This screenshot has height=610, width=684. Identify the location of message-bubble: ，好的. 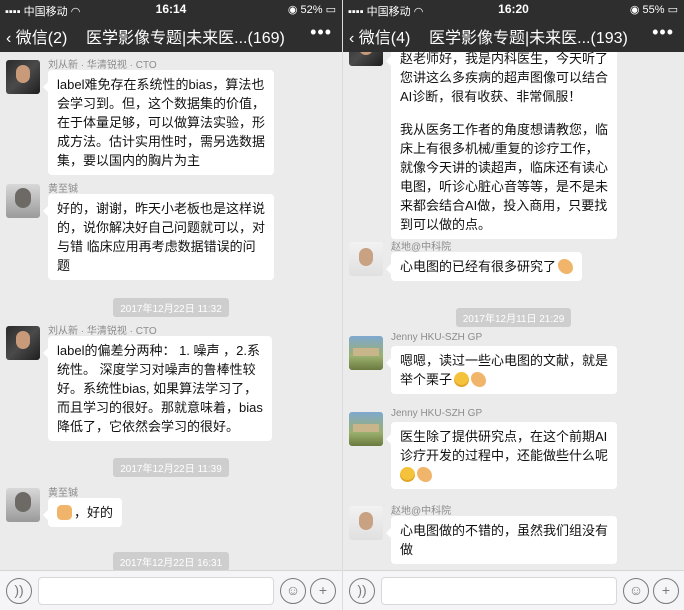
(82, 512).